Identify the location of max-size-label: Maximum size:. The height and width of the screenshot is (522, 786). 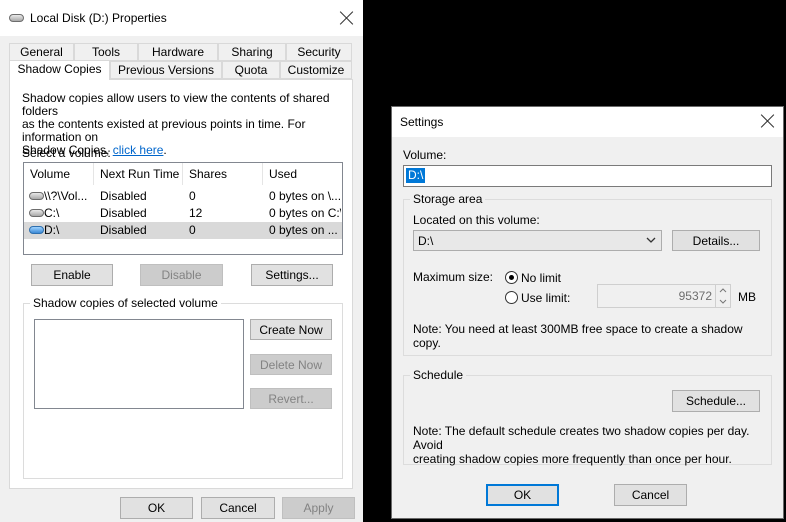
(453, 277).